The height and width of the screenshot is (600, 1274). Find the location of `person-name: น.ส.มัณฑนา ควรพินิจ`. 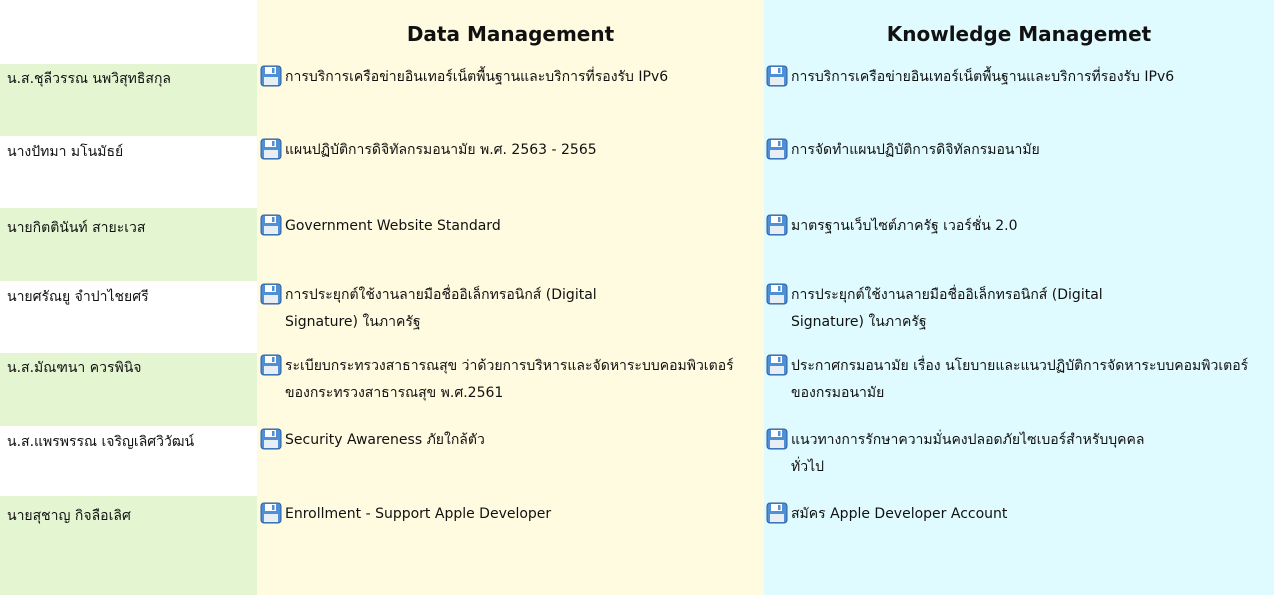

person-name: น.ส.มัณฑนา ควรพินิจ is located at coordinates (128, 389).